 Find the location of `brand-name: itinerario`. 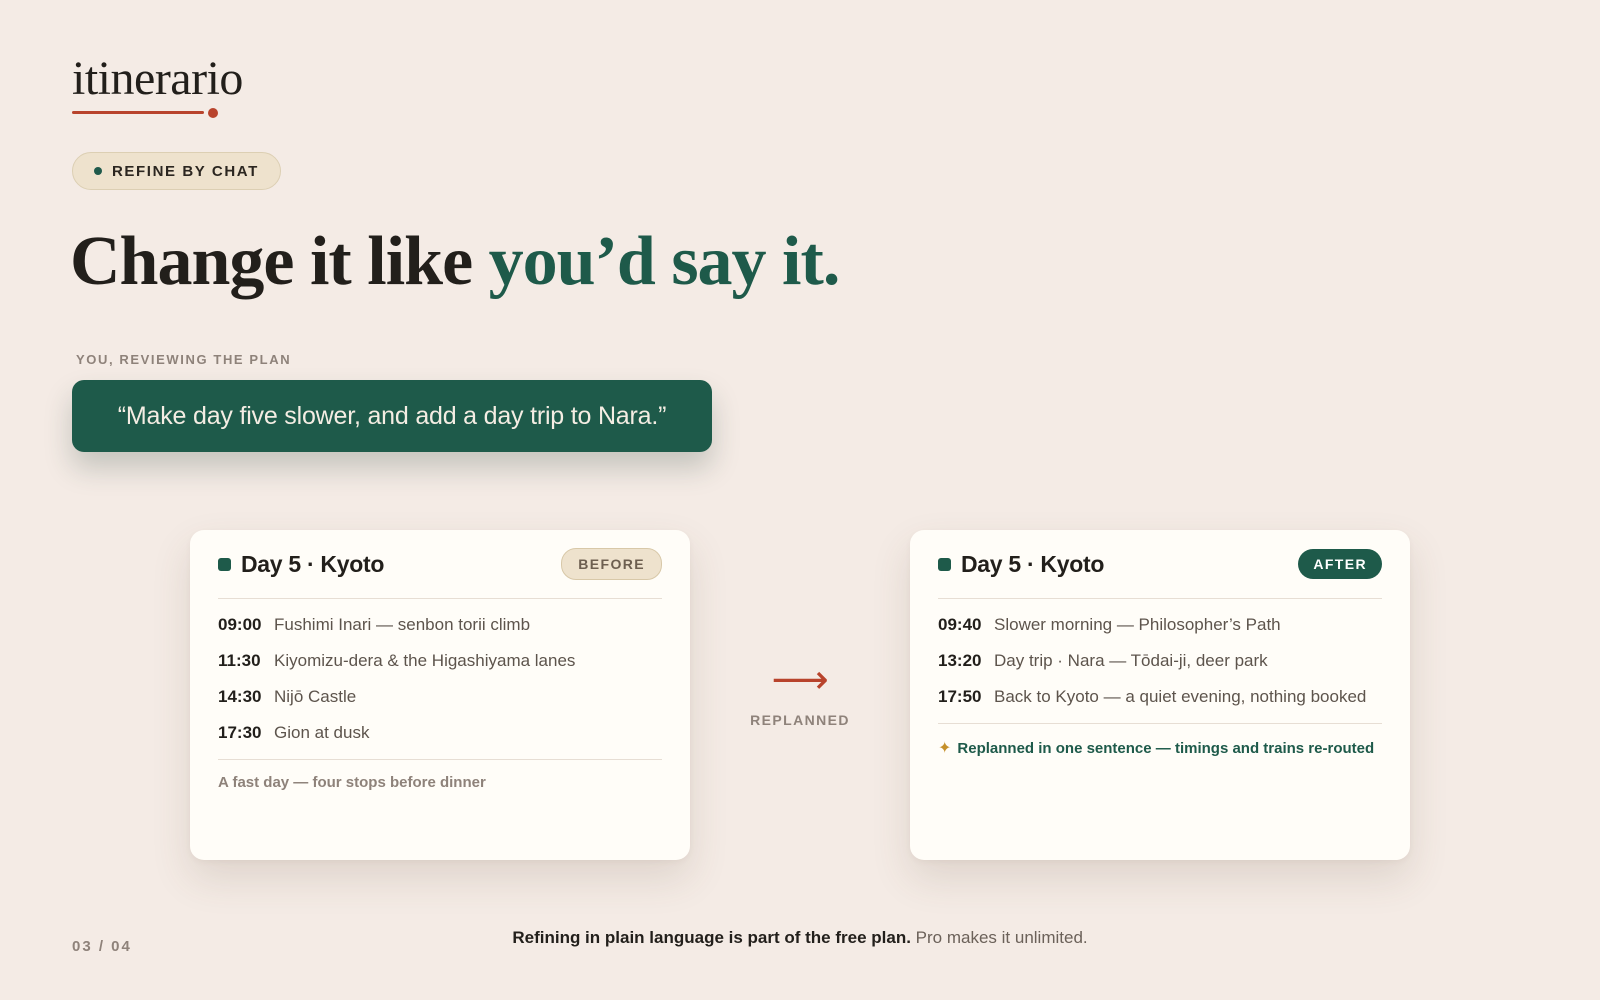

brand-name: itinerario is located at coordinates (157, 78).